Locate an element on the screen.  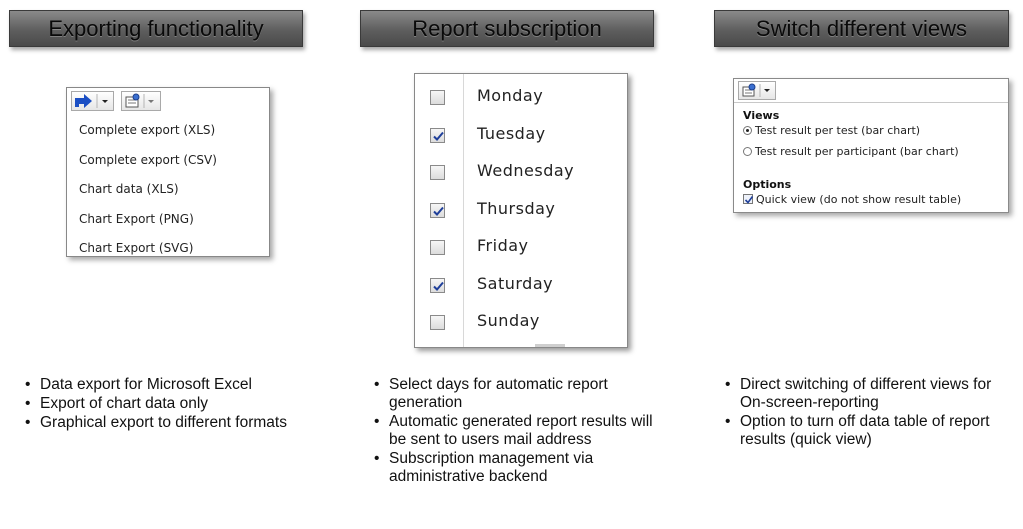
day-row-tuesday: Tuesday is located at coordinates (521, 139).